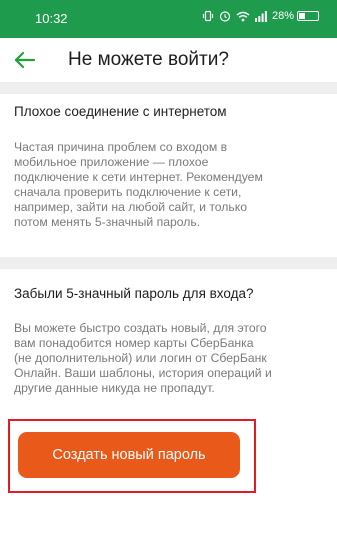  I want to click on arrow-left-icon, so click(25, 60).